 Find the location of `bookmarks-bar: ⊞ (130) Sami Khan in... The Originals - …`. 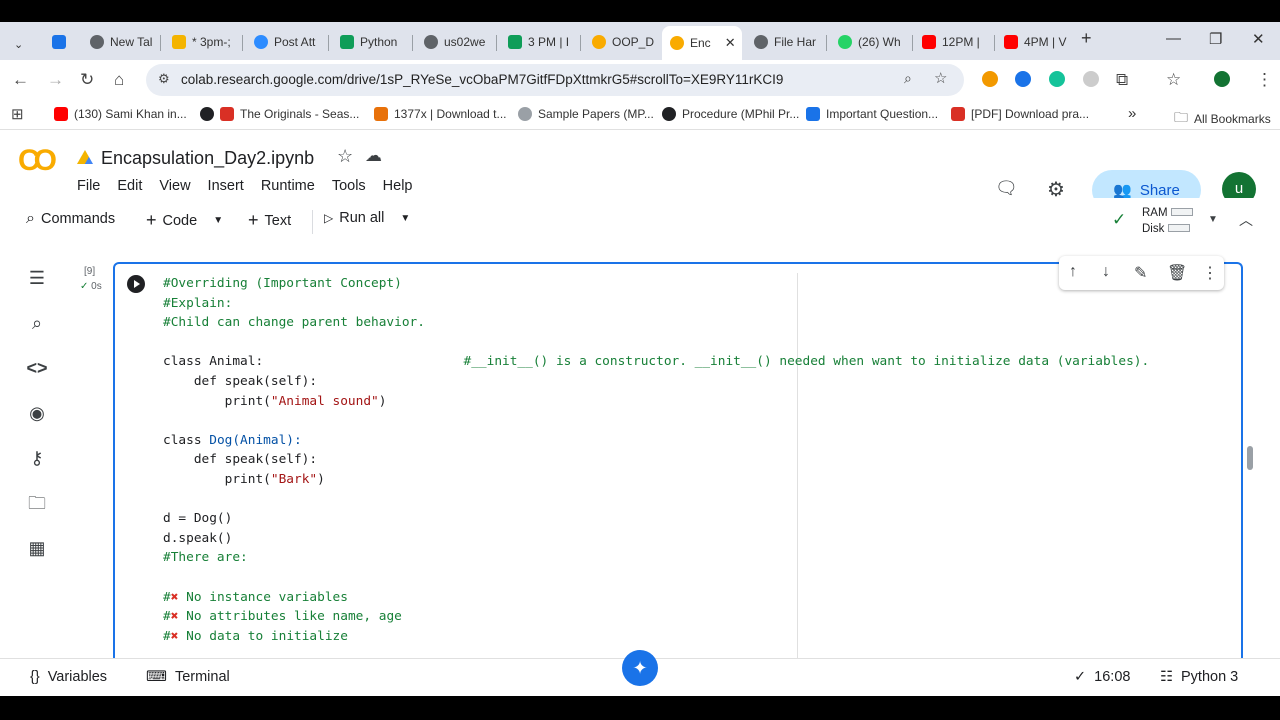

bookmarks-bar: ⊞ (130) Sami Khan in... The Originals - … is located at coordinates (640, 115).